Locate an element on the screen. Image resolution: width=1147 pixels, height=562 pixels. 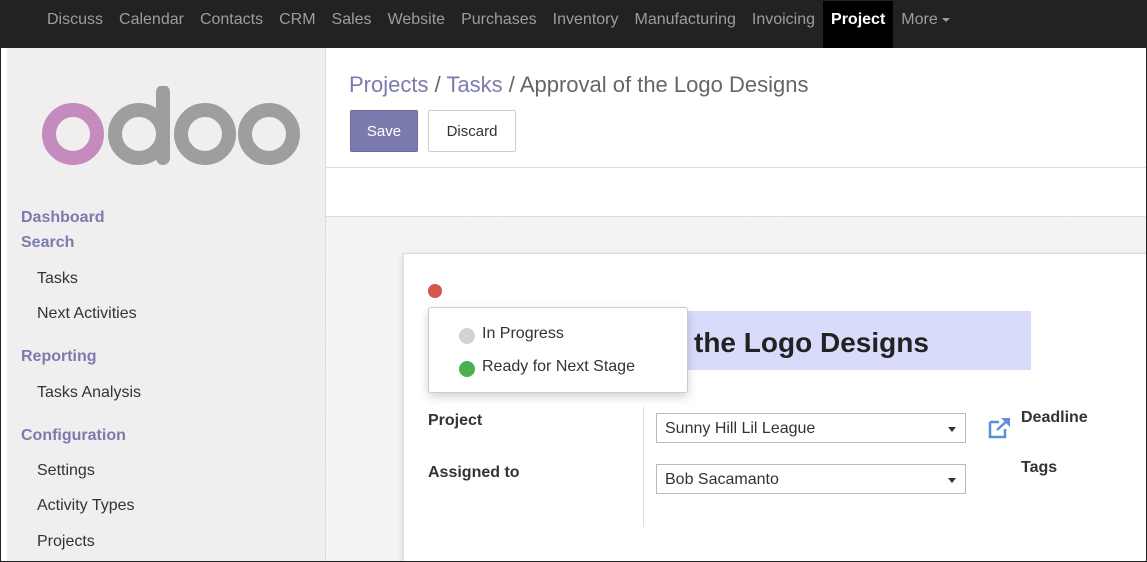
project-select: Sunny Hill Lil League is located at coordinates (811, 428).